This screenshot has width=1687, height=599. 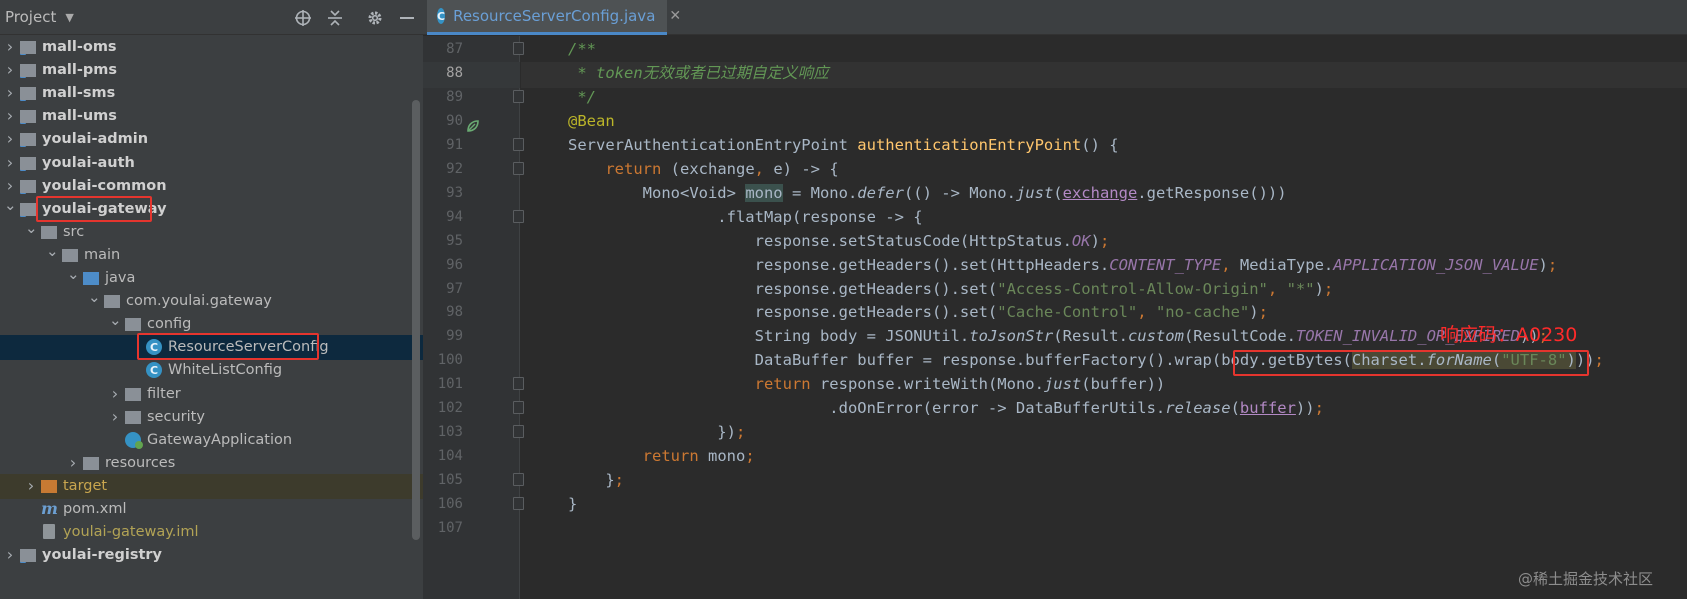 What do you see at coordinates (335, 18) in the screenshot?
I see `collapse-all-icon` at bounding box center [335, 18].